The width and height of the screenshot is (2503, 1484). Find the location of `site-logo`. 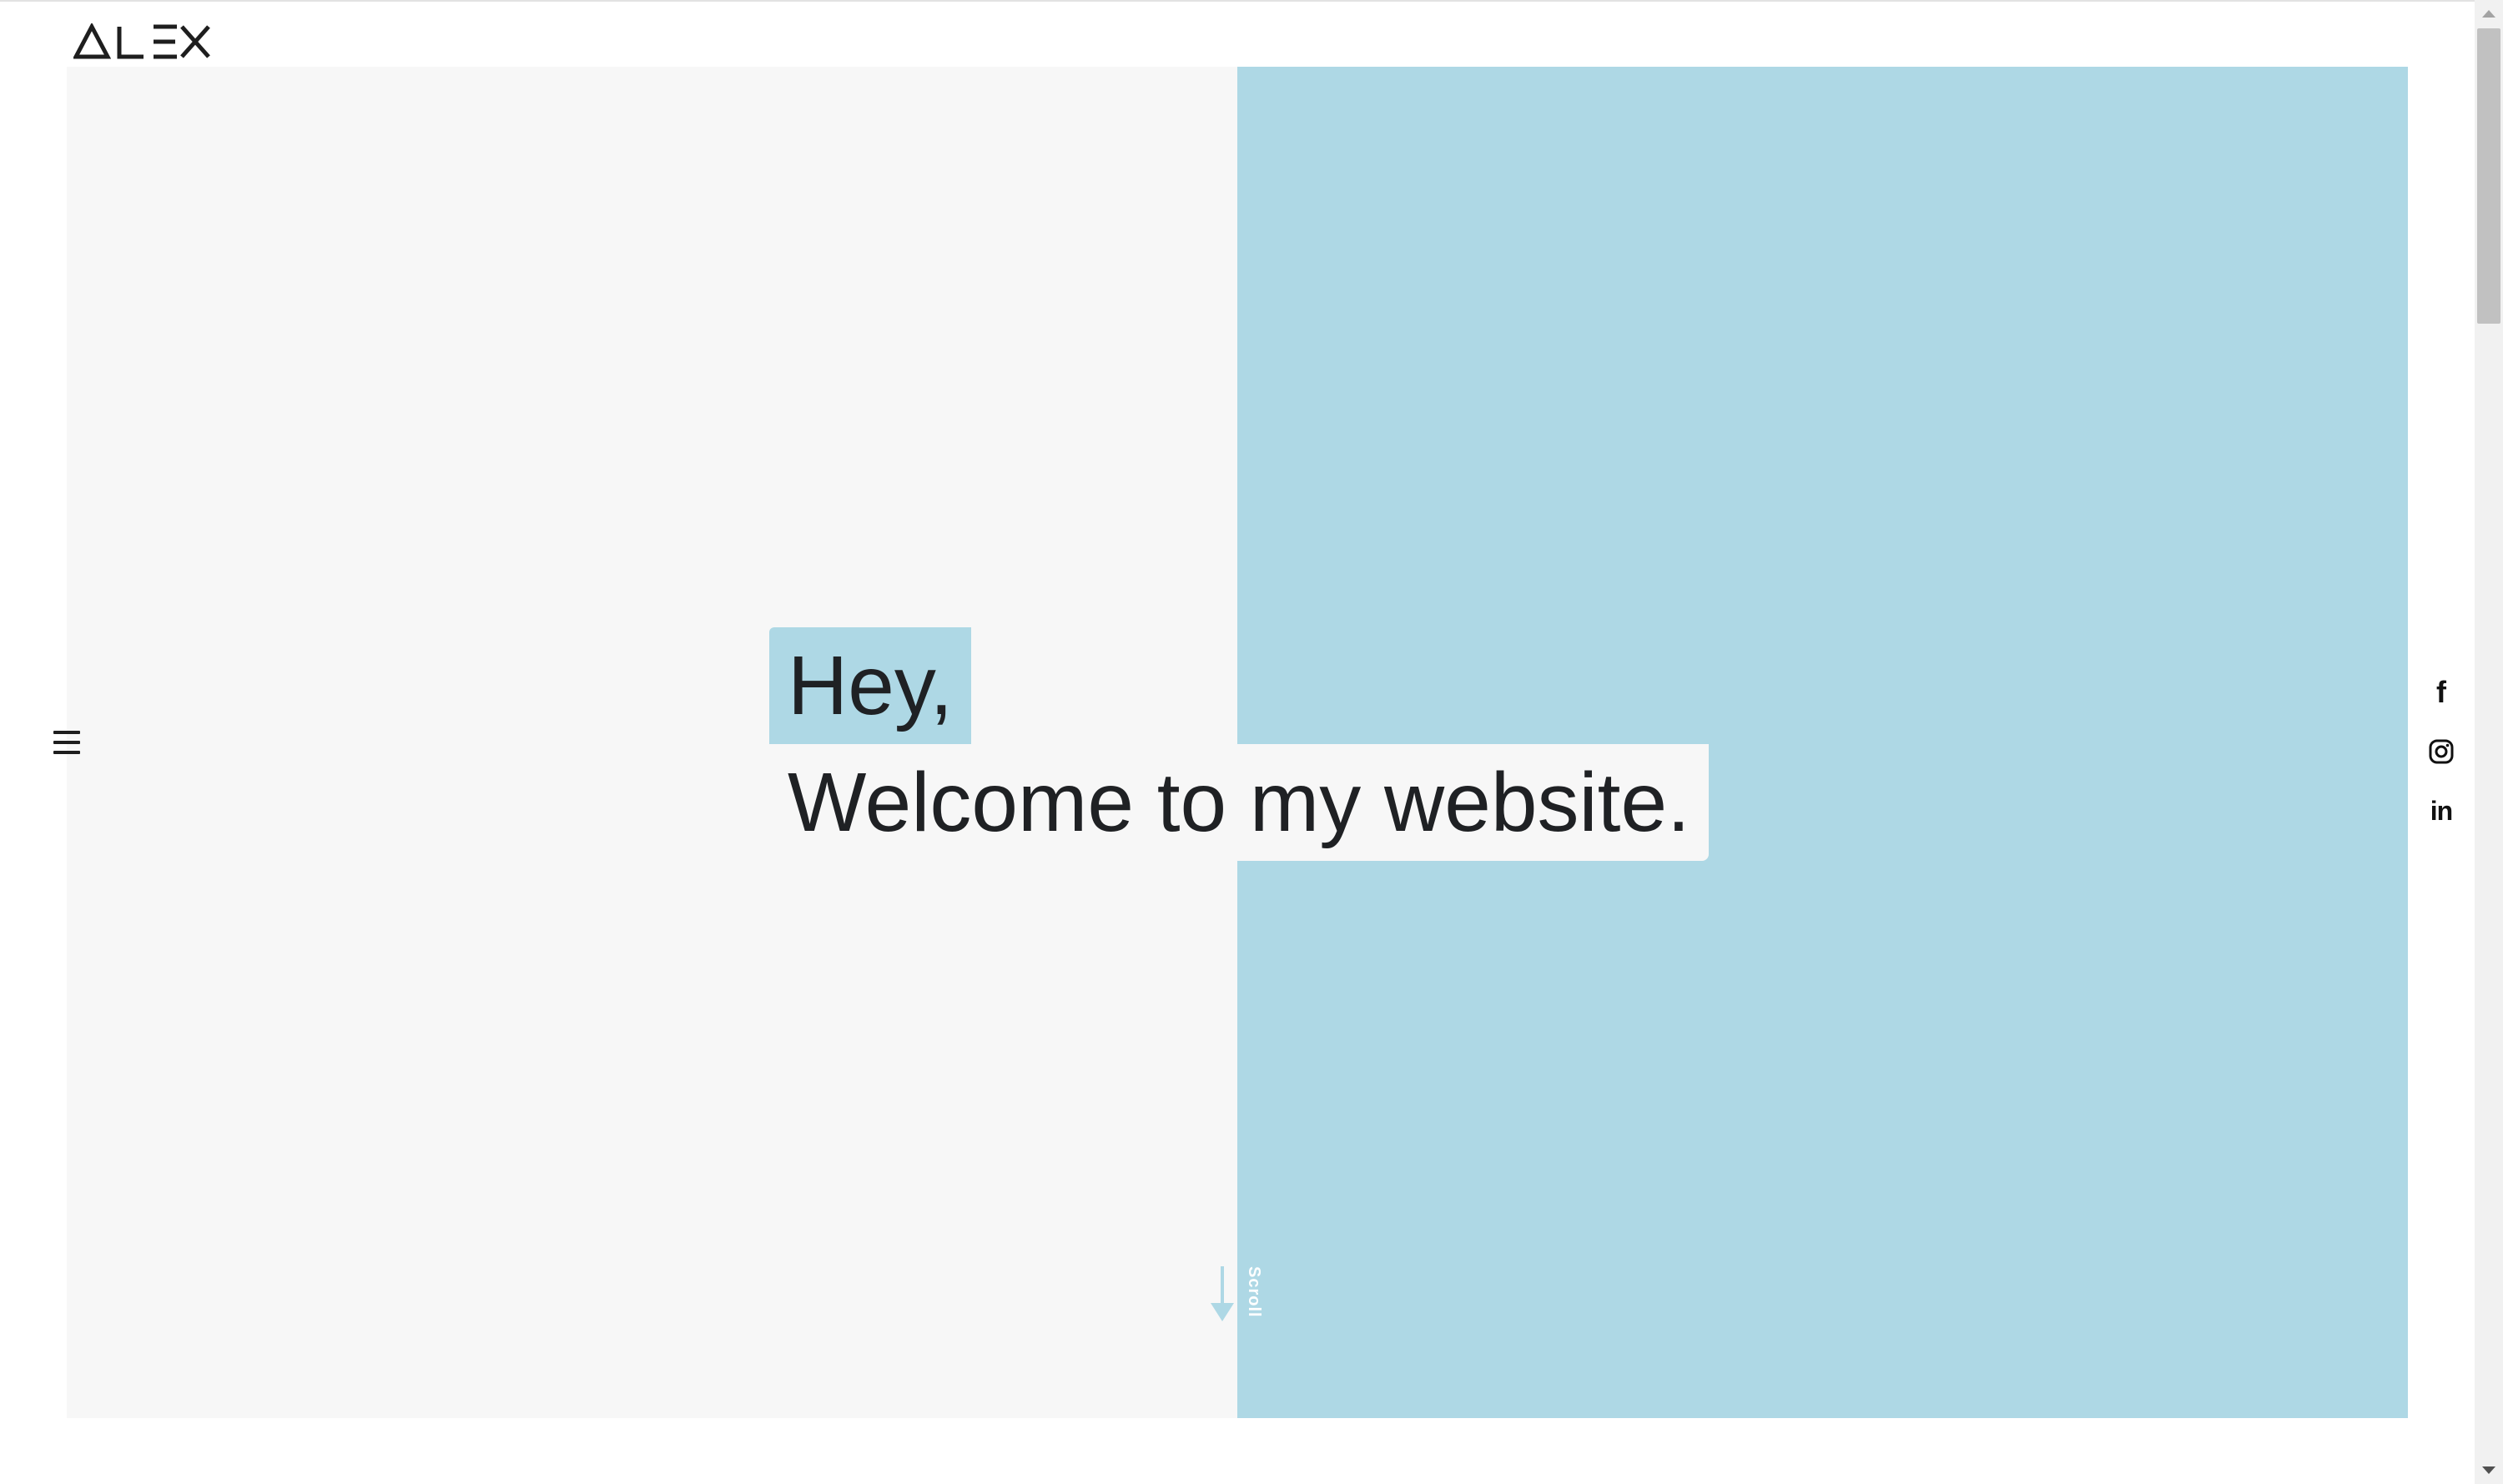

site-logo is located at coordinates (142, 42).